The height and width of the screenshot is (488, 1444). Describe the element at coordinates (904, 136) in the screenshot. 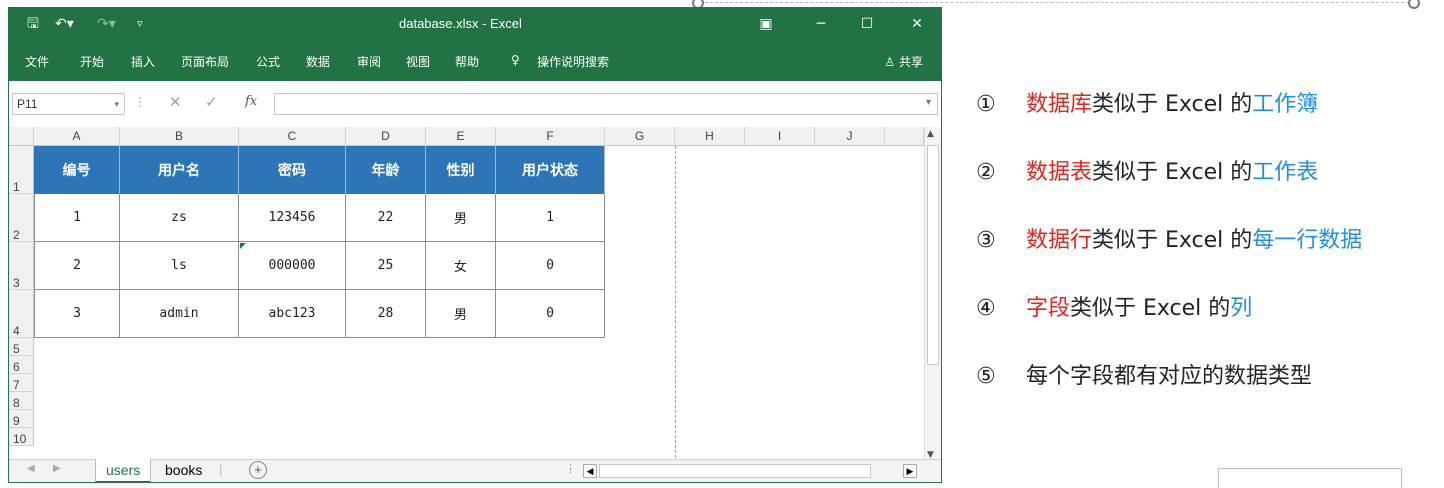

I see `column-header` at that location.